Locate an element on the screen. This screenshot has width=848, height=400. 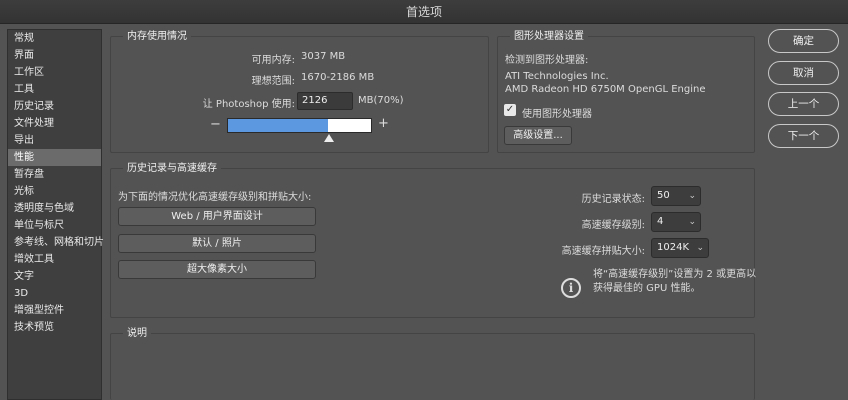
history-states-input: 50 ⌄ is located at coordinates (676, 196).